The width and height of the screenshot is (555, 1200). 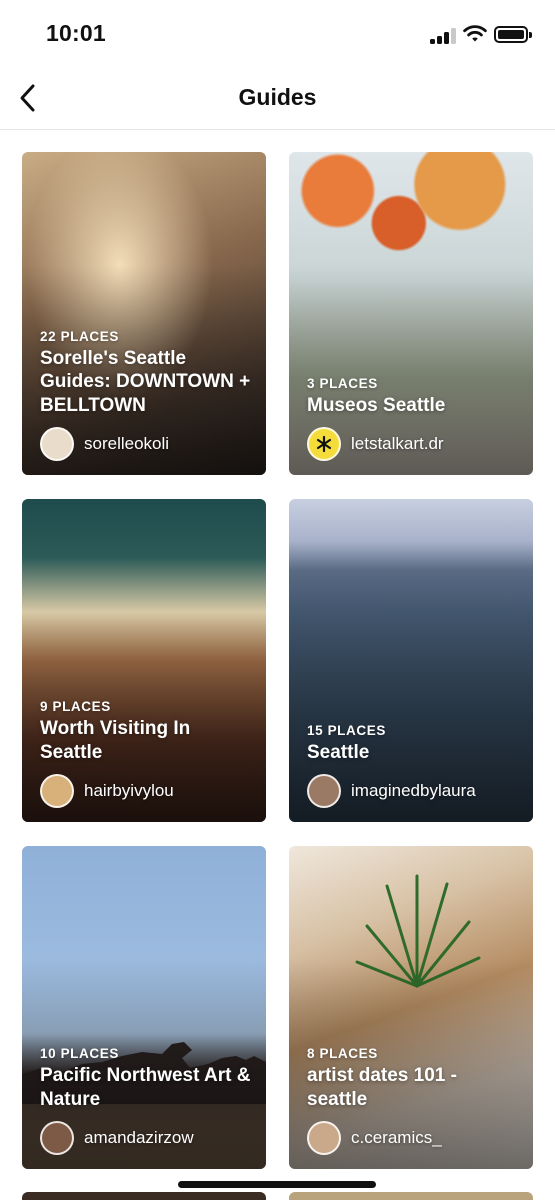 What do you see at coordinates (376, 405) in the screenshot?
I see `guide-title: Museos Seattle` at bounding box center [376, 405].